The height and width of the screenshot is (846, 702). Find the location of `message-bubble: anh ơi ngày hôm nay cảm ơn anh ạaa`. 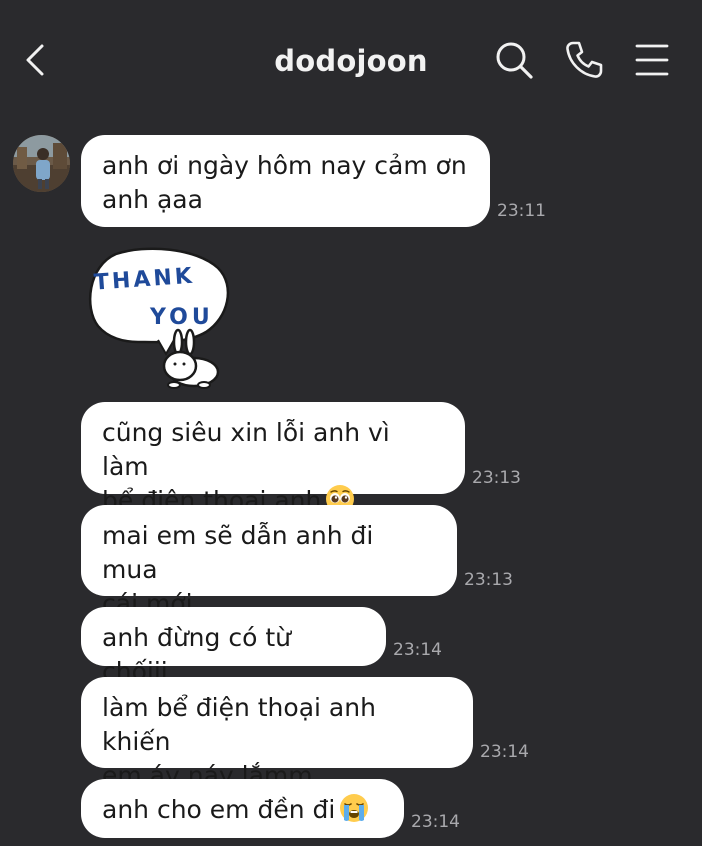

message-bubble: anh ơi ngày hôm nay cảm ơn anh ạaa is located at coordinates (285, 181).